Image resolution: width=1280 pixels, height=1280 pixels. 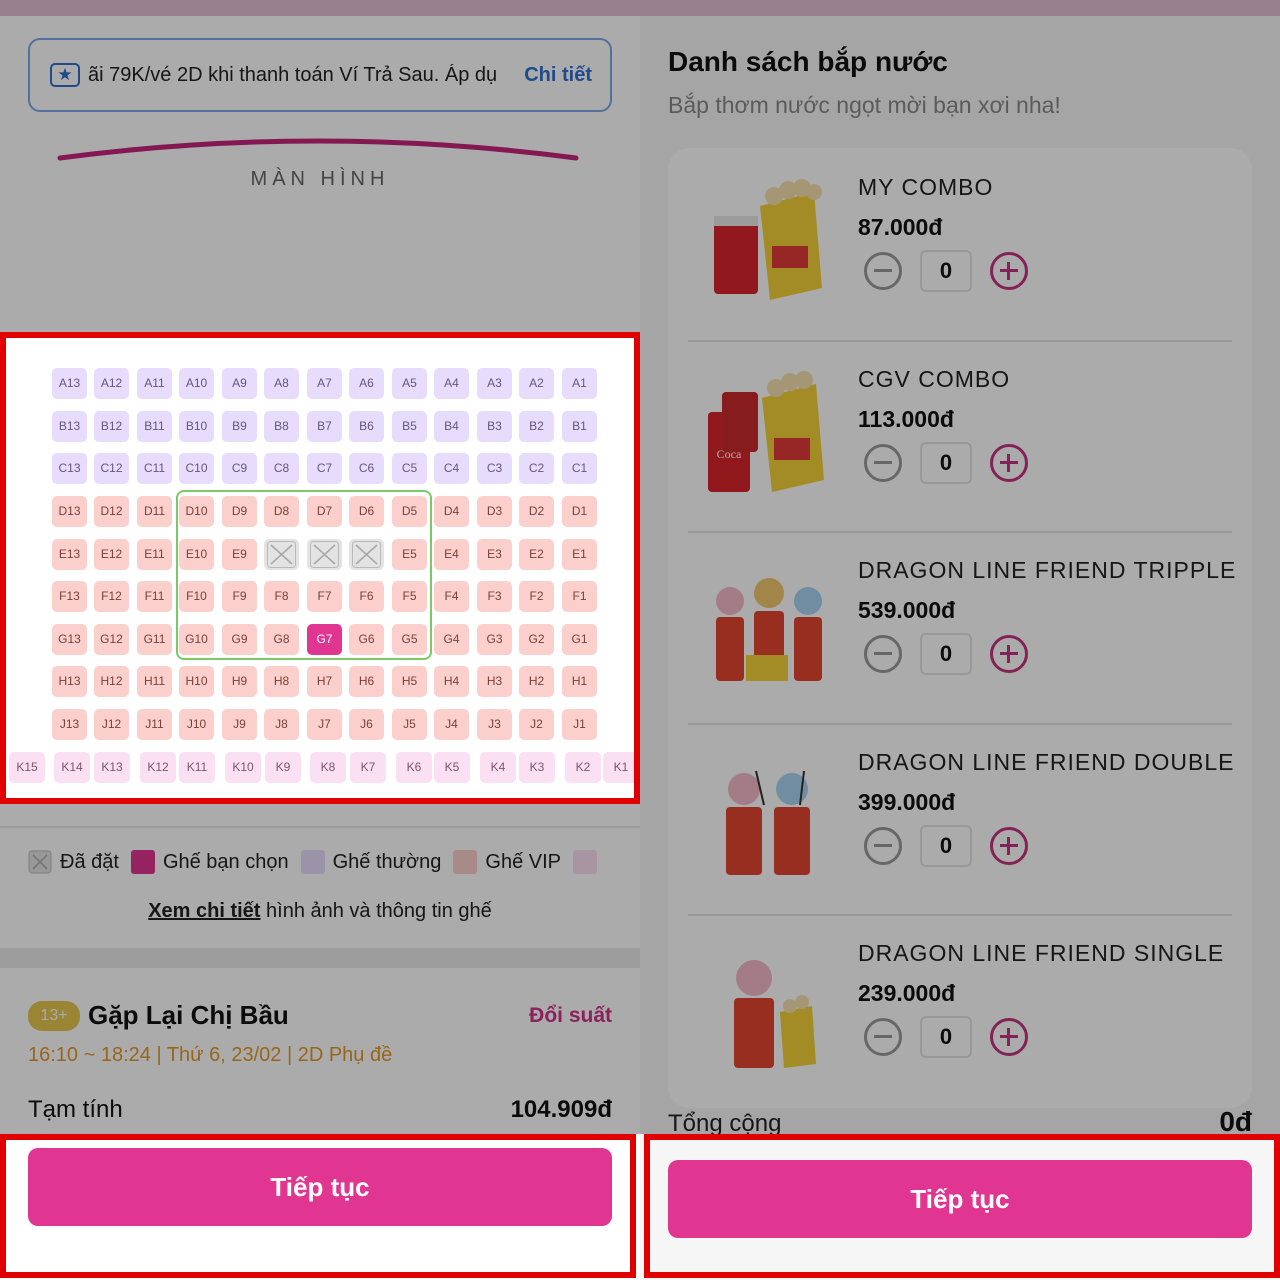 What do you see at coordinates (324, 511) in the screenshot?
I see `seat-D7: D7` at bounding box center [324, 511].